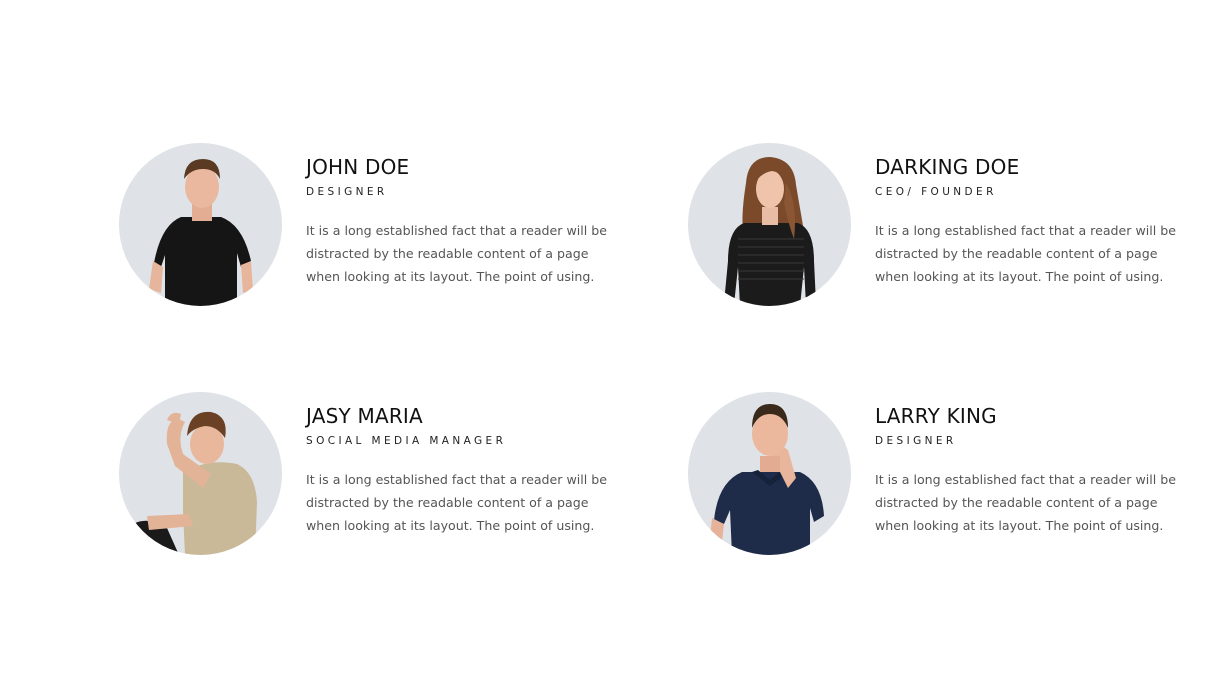  I want to click on member-role: CEO/ FOUNDER, so click(936, 192).